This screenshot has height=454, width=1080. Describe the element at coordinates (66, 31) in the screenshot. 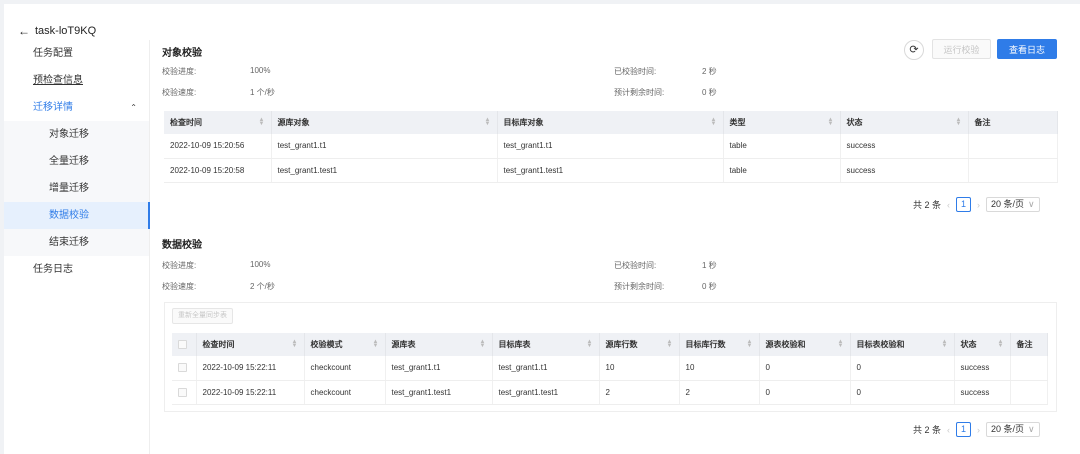

I see `page-title: task-loT9KQ` at that location.